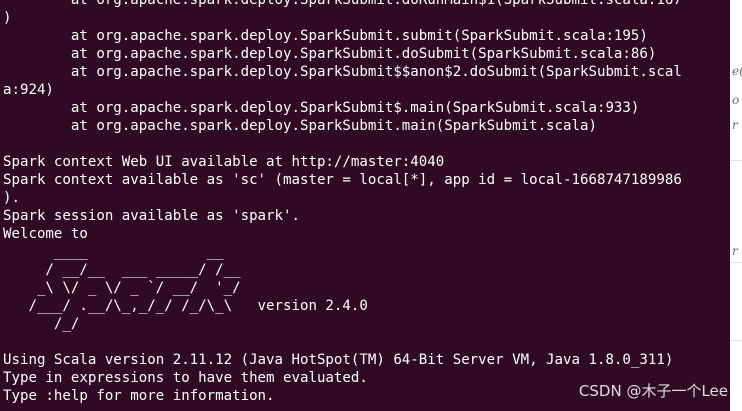 The height and width of the screenshot is (411, 742). What do you see at coordinates (41, 324) in the screenshot?
I see `spark-ascii-logo-line: /_/` at bounding box center [41, 324].